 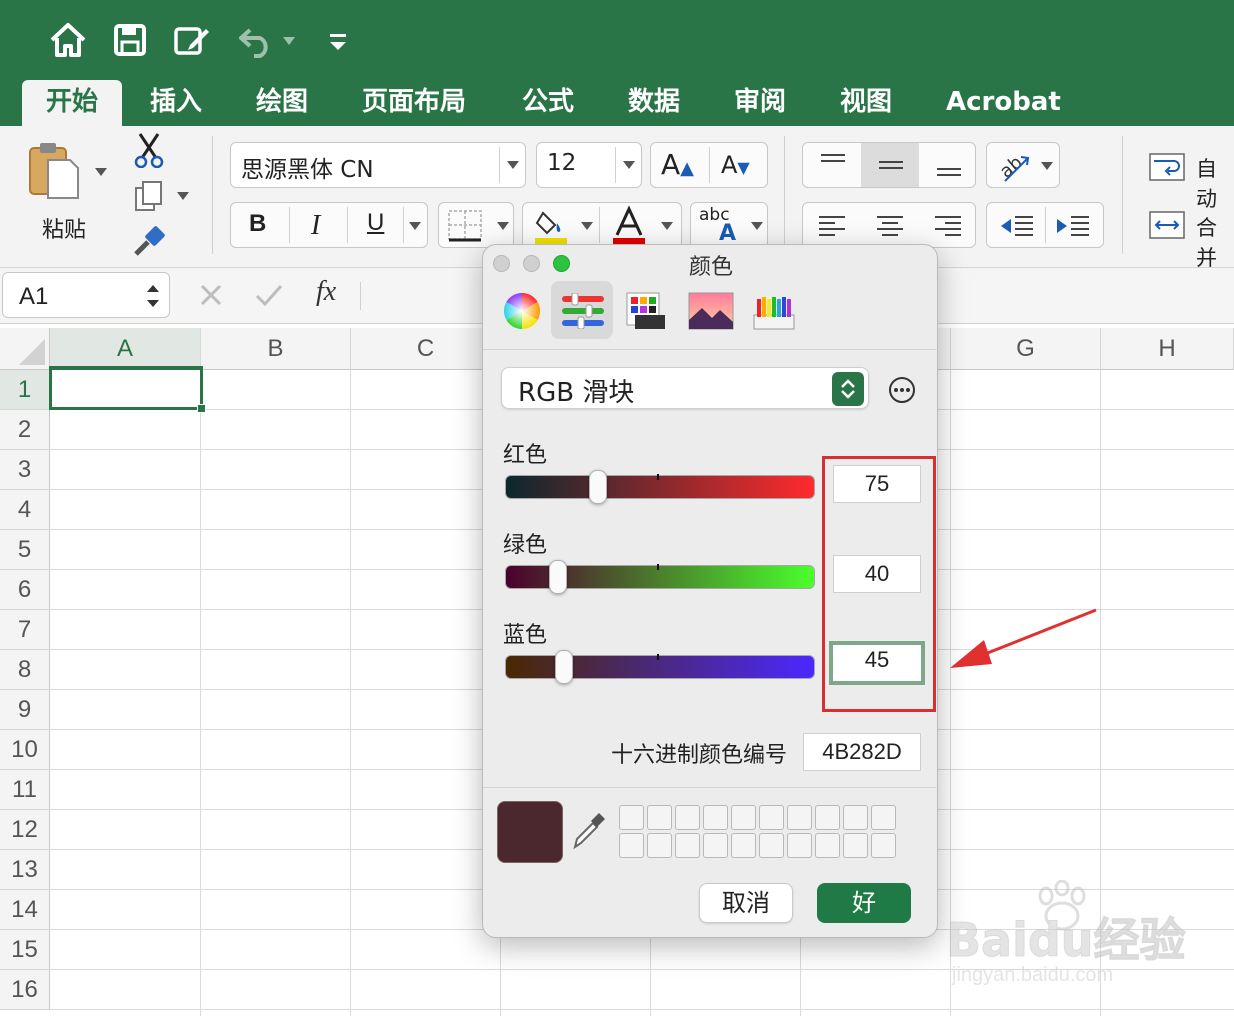 What do you see at coordinates (25, 550) in the screenshot?
I see `row-header: 5` at bounding box center [25, 550].